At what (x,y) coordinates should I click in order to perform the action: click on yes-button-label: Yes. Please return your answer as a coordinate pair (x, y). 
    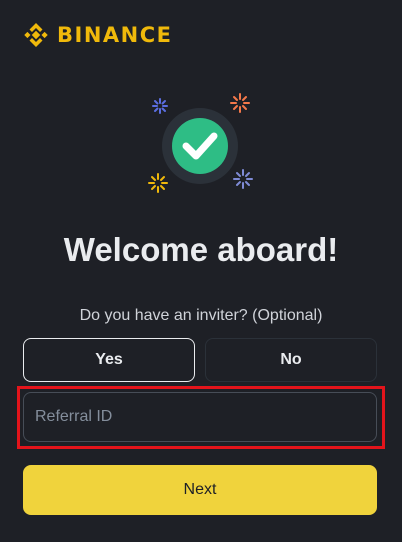
    Looking at the image, I should click on (109, 359).